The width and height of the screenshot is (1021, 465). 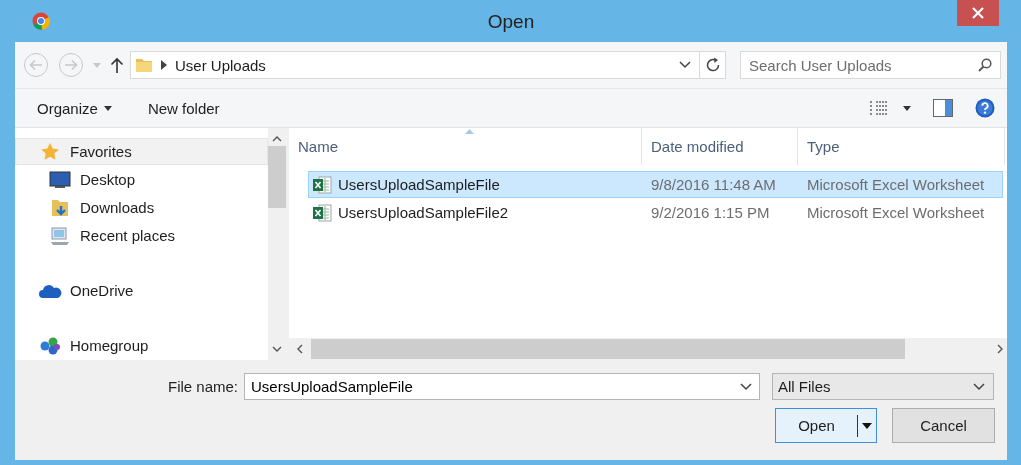 What do you see at coordinates (943, 425) in the screenshot?
I see `cancel-button: Cancel` at bounding box center [943, 425].